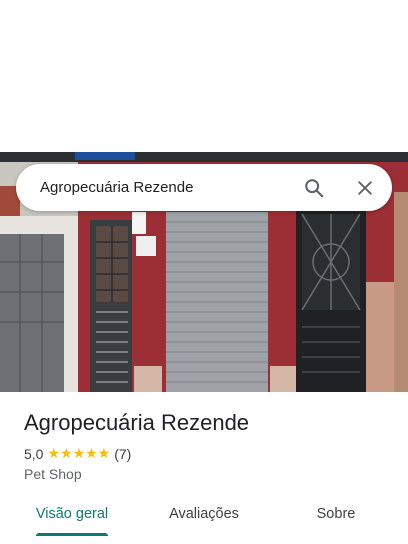 Image resolution: width=408 pixels, height=544 pixels. What do you see at coordinates (336, 520) in the screenshot?
I see `tab-about: Sobre` at bounding box center [336, 520].